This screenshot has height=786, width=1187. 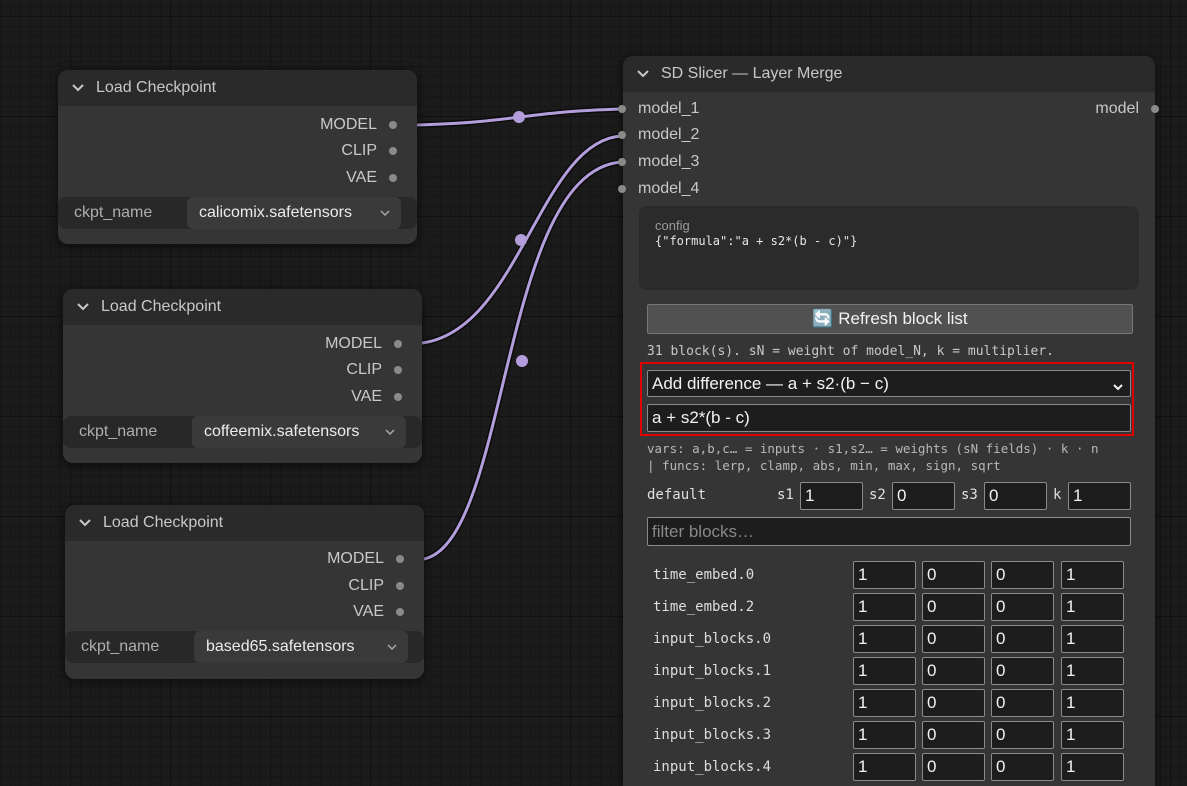 I want to click on default-s2-input: 0, so click(x=923, y=496).